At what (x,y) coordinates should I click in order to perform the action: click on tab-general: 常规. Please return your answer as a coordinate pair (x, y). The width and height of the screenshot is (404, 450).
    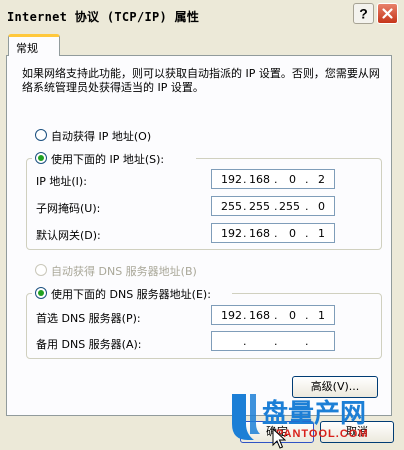
    Looking at the image, I should click on (34, 45).